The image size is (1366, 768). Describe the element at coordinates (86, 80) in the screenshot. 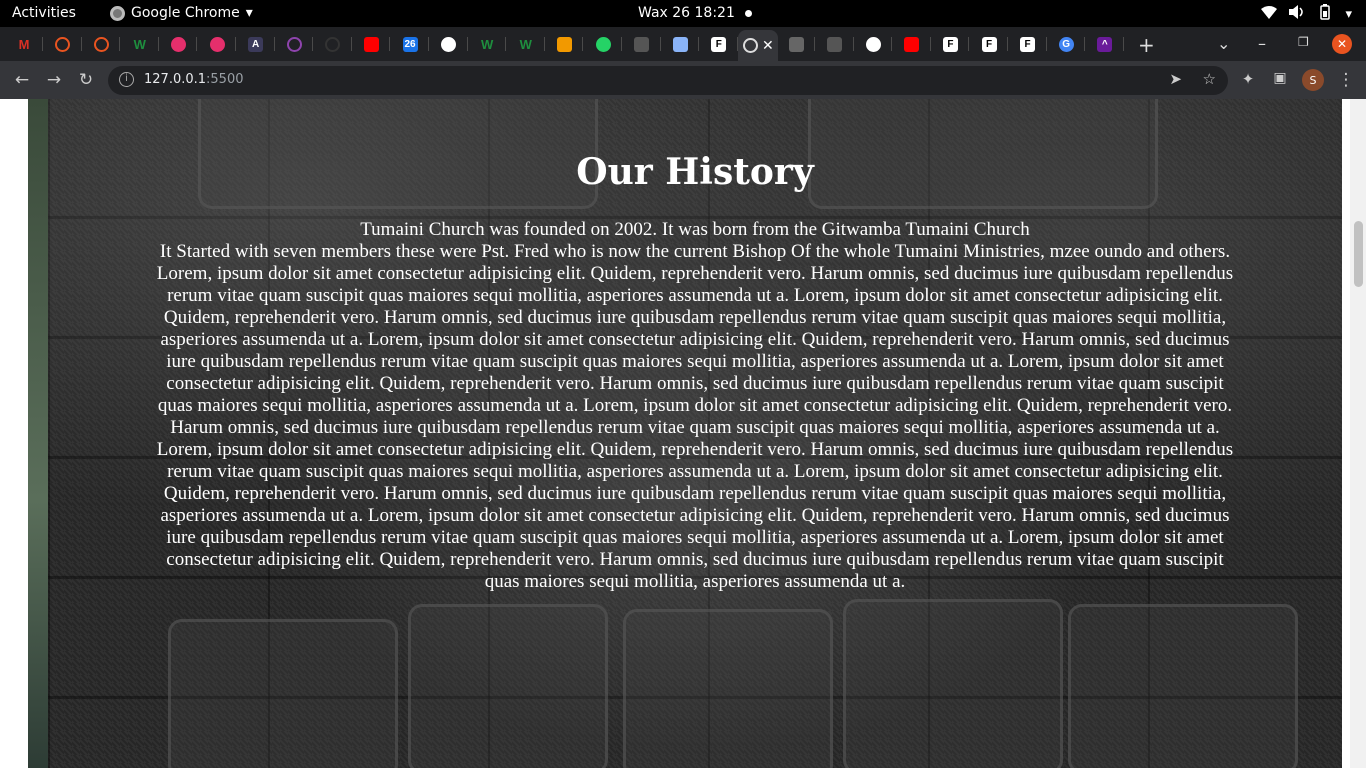

I see `reload-icon: ↻` at that location.